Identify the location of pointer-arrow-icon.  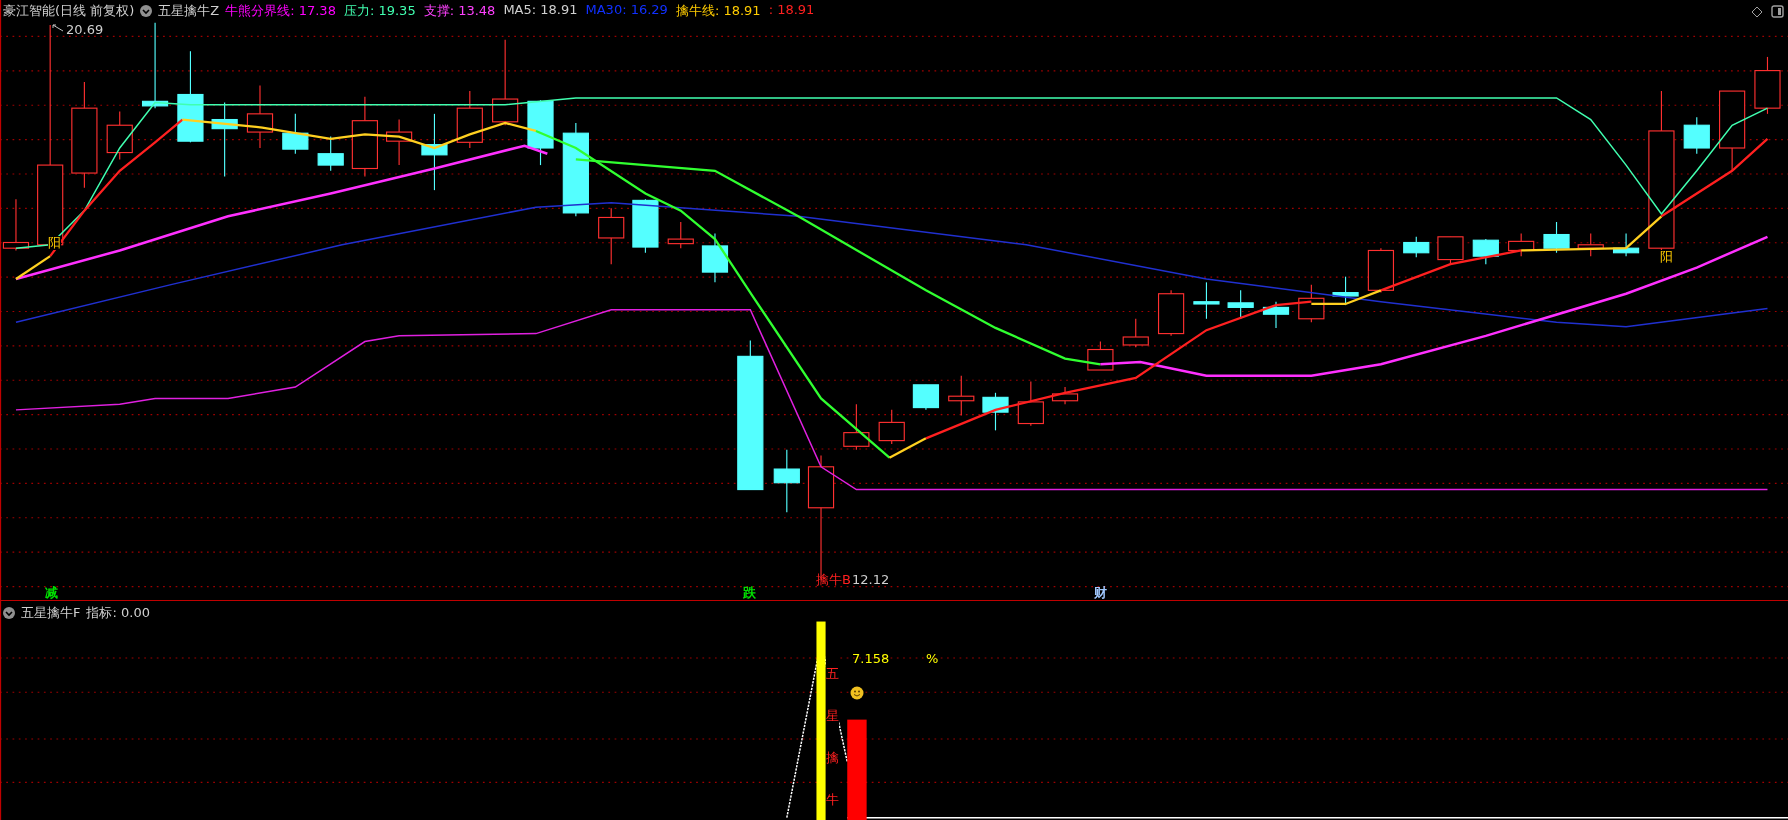
(58, 28).